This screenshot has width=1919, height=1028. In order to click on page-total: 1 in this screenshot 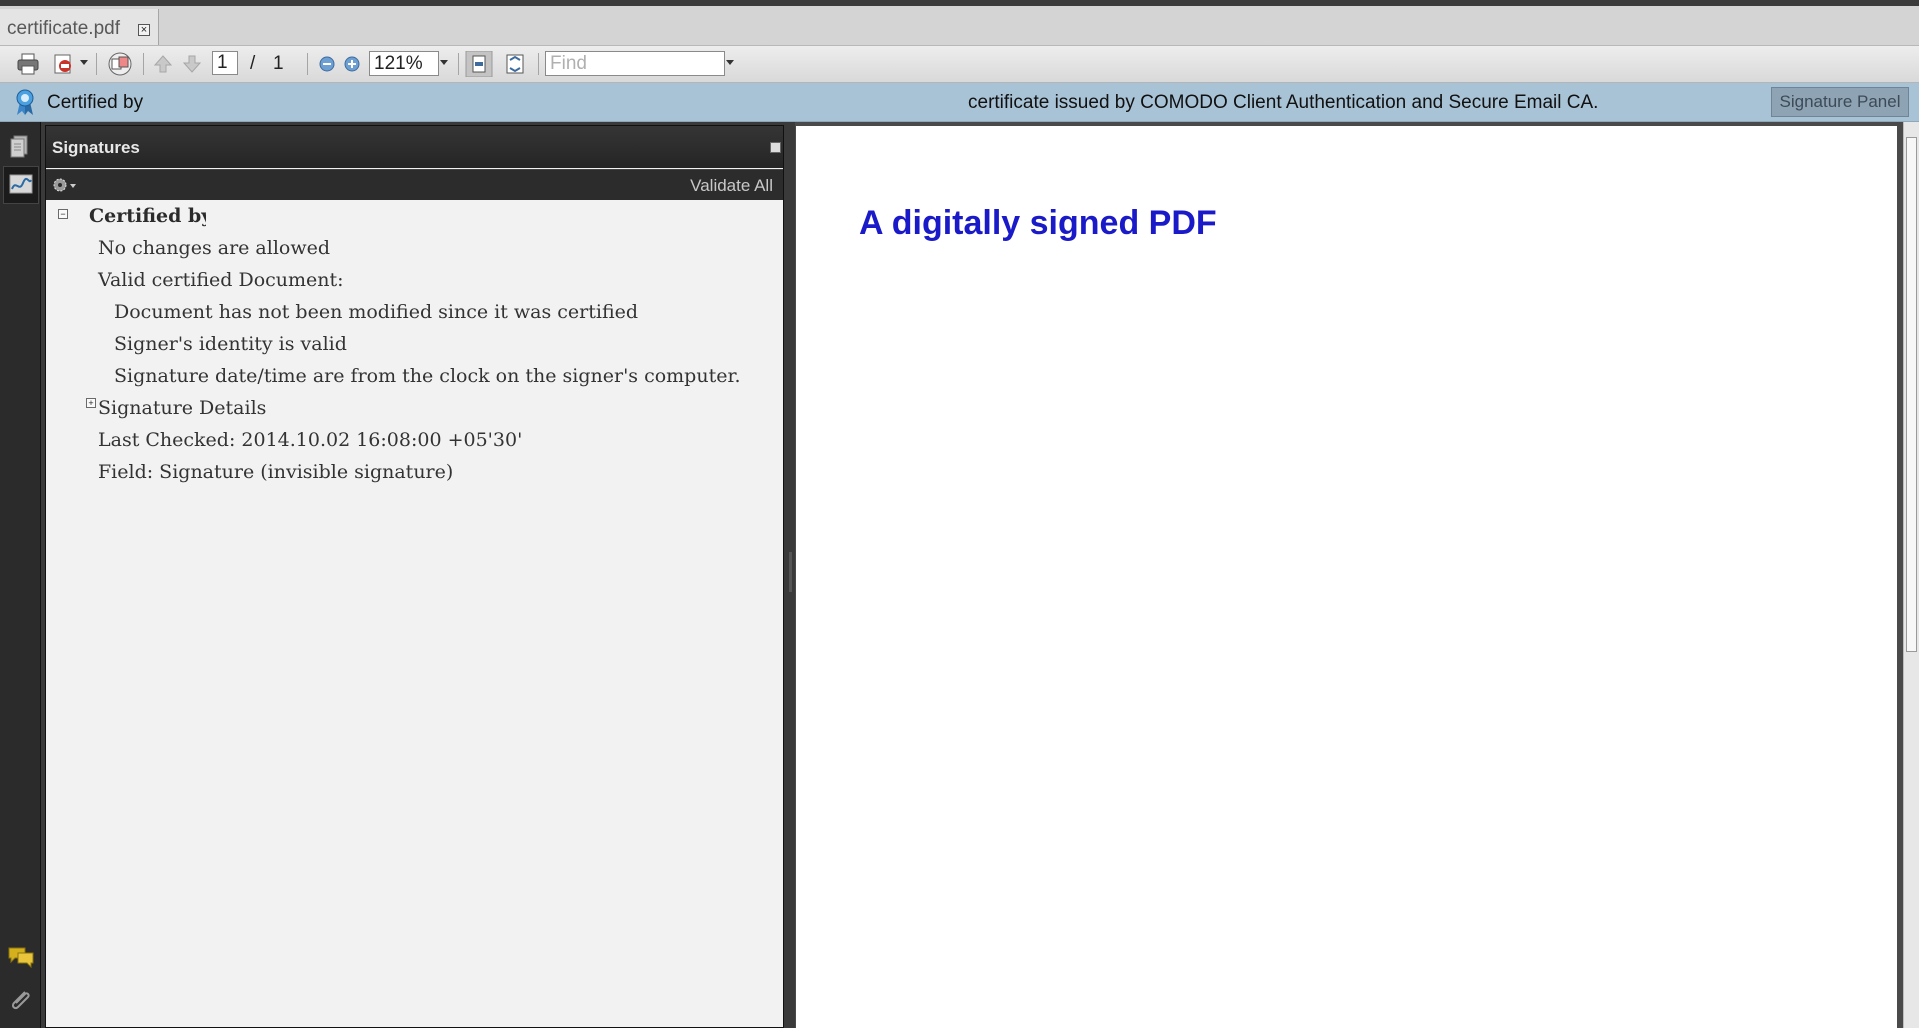, I will do `click(278, 63)`.